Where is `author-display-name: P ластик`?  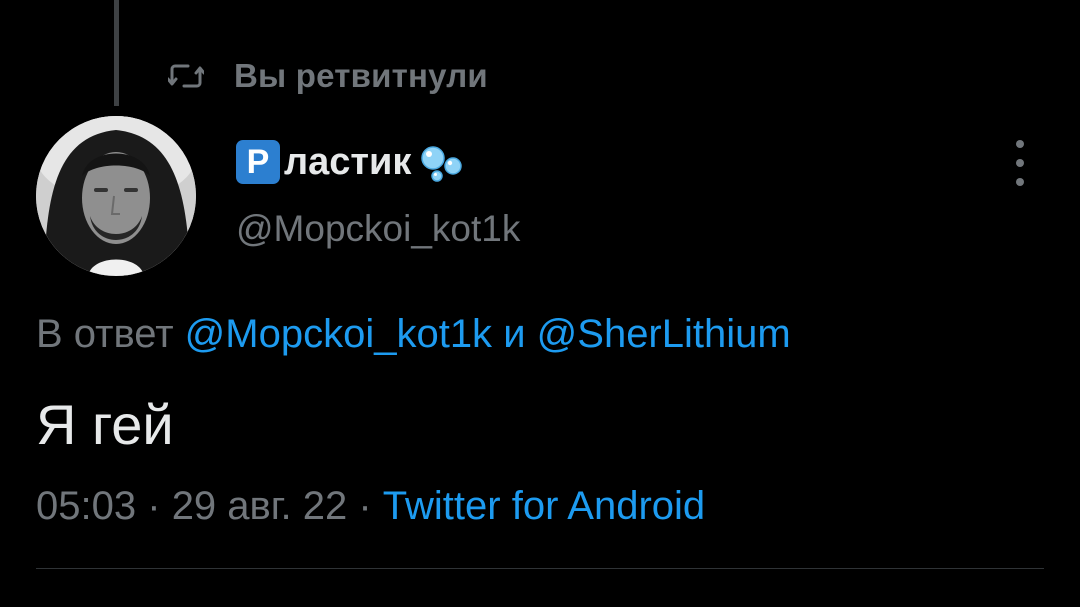
author-display-name: P ластик is located at coordinates (351, 162).